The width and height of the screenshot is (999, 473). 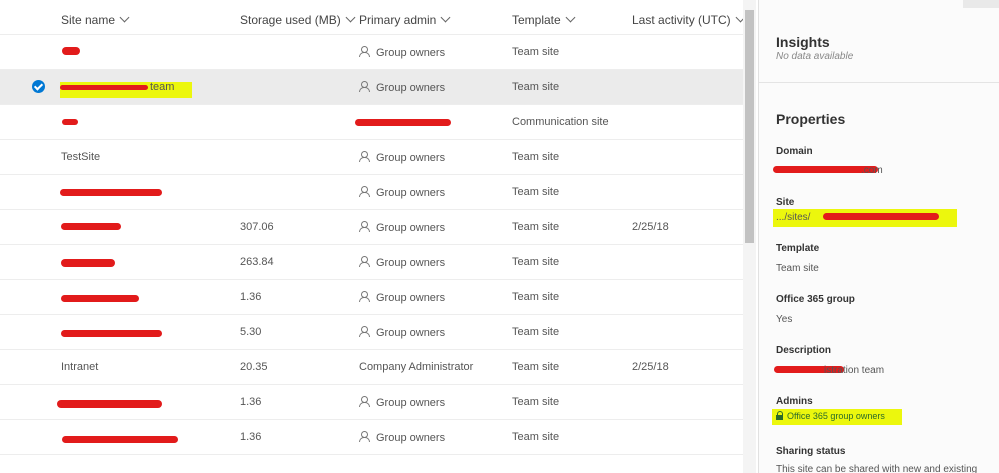 What do you see at coordinates (784, 319) in the screenshot?
I see `office365-group-value: Yes` at bounding box center [784, 319].